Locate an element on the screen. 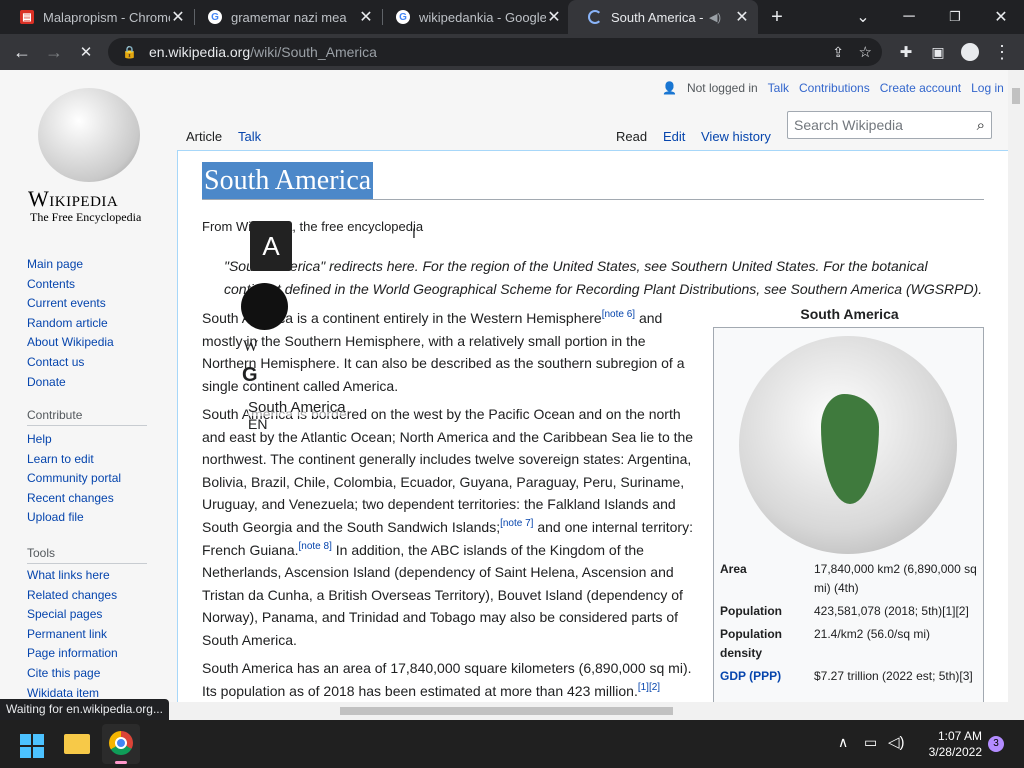 This screenshot has height=768, width=1024. active-indicator is located at coordinates (121, 762).